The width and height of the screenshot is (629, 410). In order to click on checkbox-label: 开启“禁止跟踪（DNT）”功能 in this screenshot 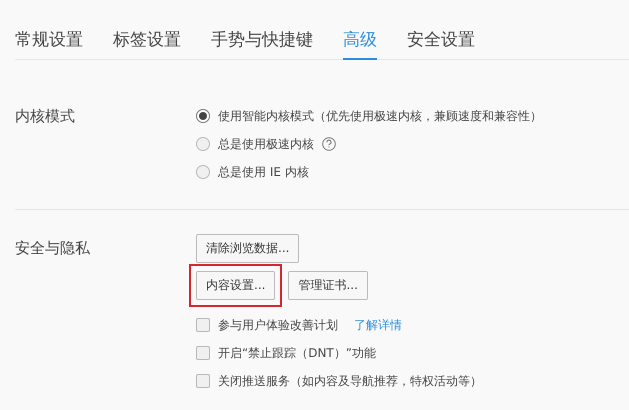, I will do `click(297, 353)`.